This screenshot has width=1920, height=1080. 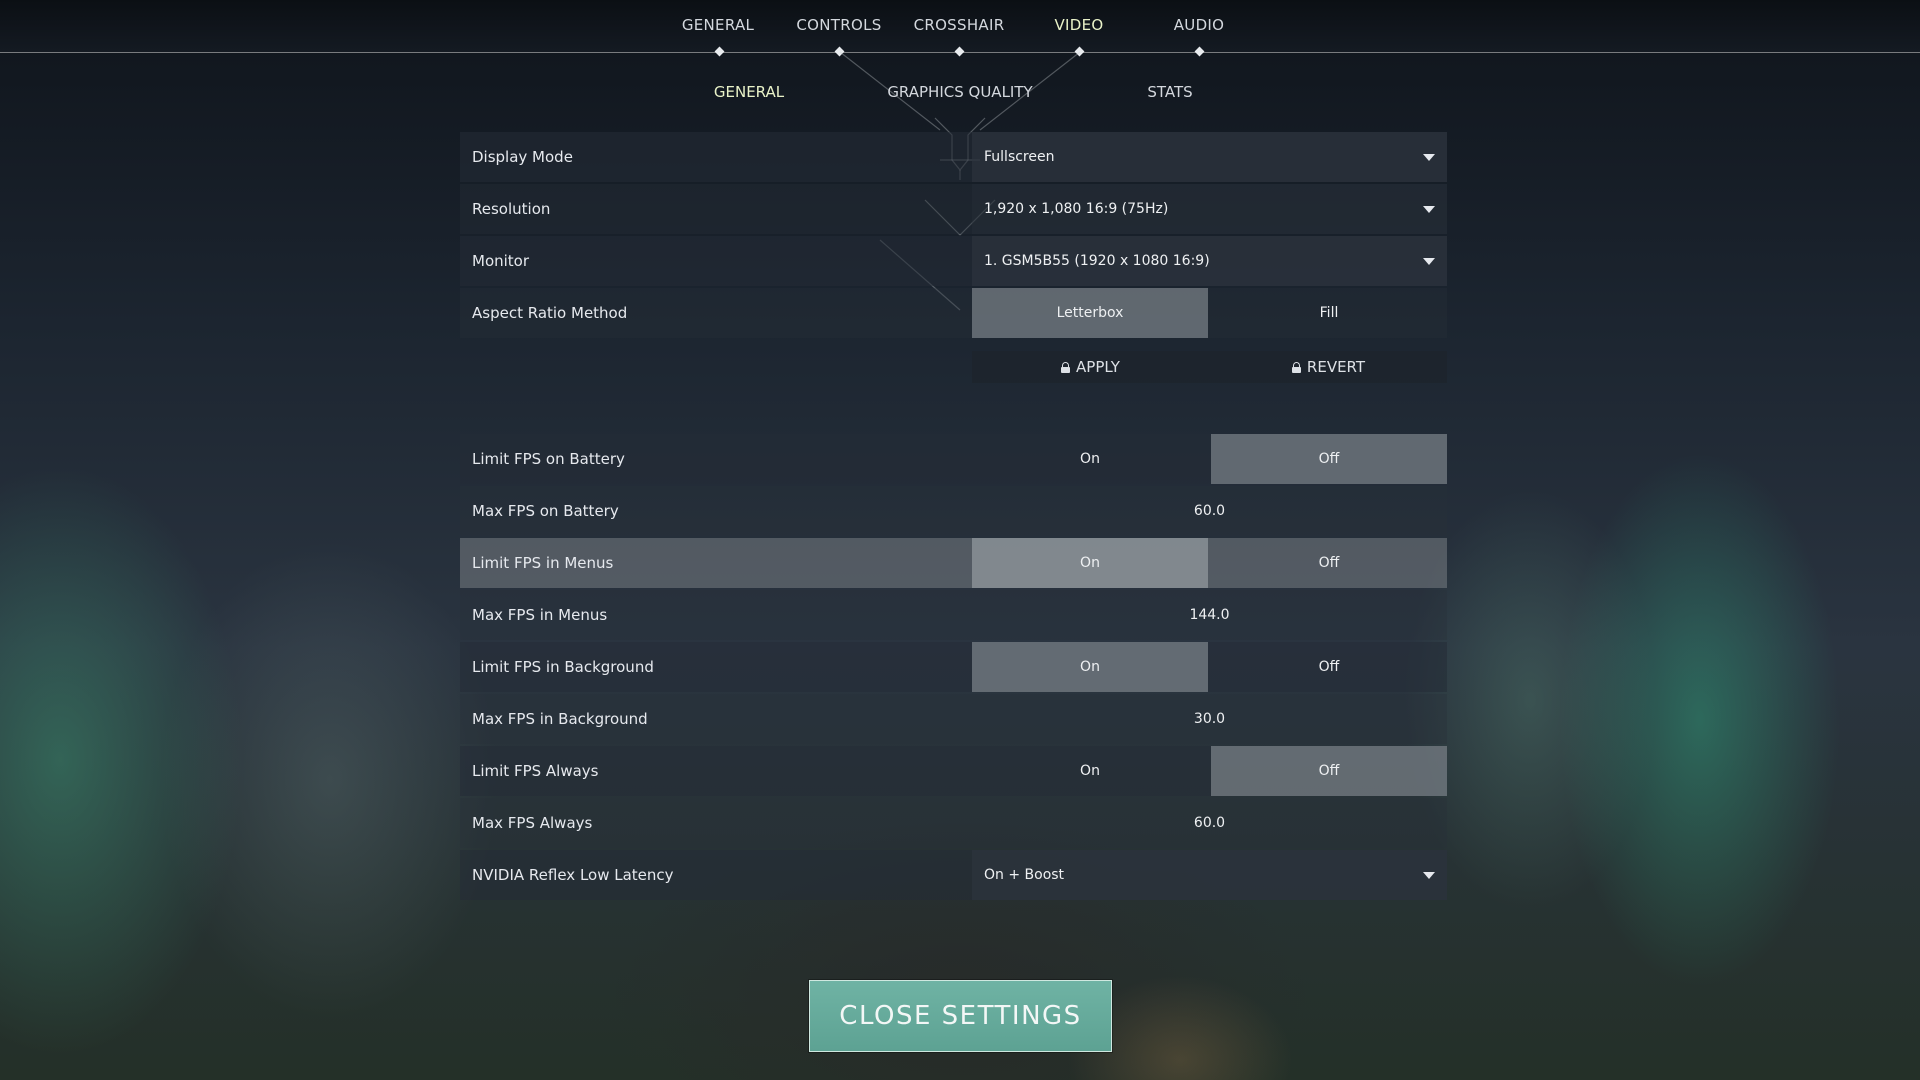 What do you see at coordinates (550, 313) in the screenshot?
I see `aspect-ratio-label: Aspect Ratio Method` at bounding box center [550, 313].